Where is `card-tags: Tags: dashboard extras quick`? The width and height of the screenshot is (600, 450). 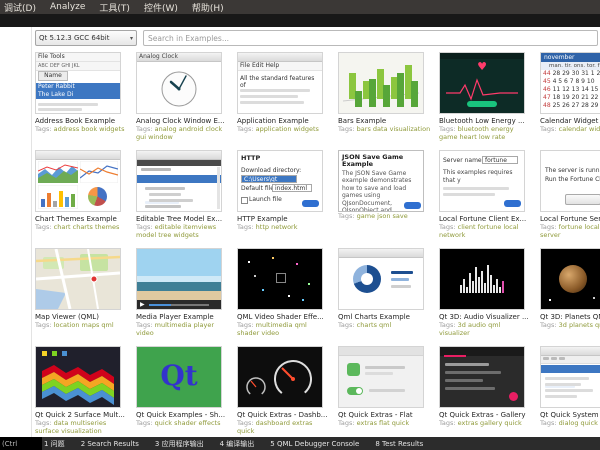 card-tags: Tags: dashboard extras quick is located at coordinates (275, 427).